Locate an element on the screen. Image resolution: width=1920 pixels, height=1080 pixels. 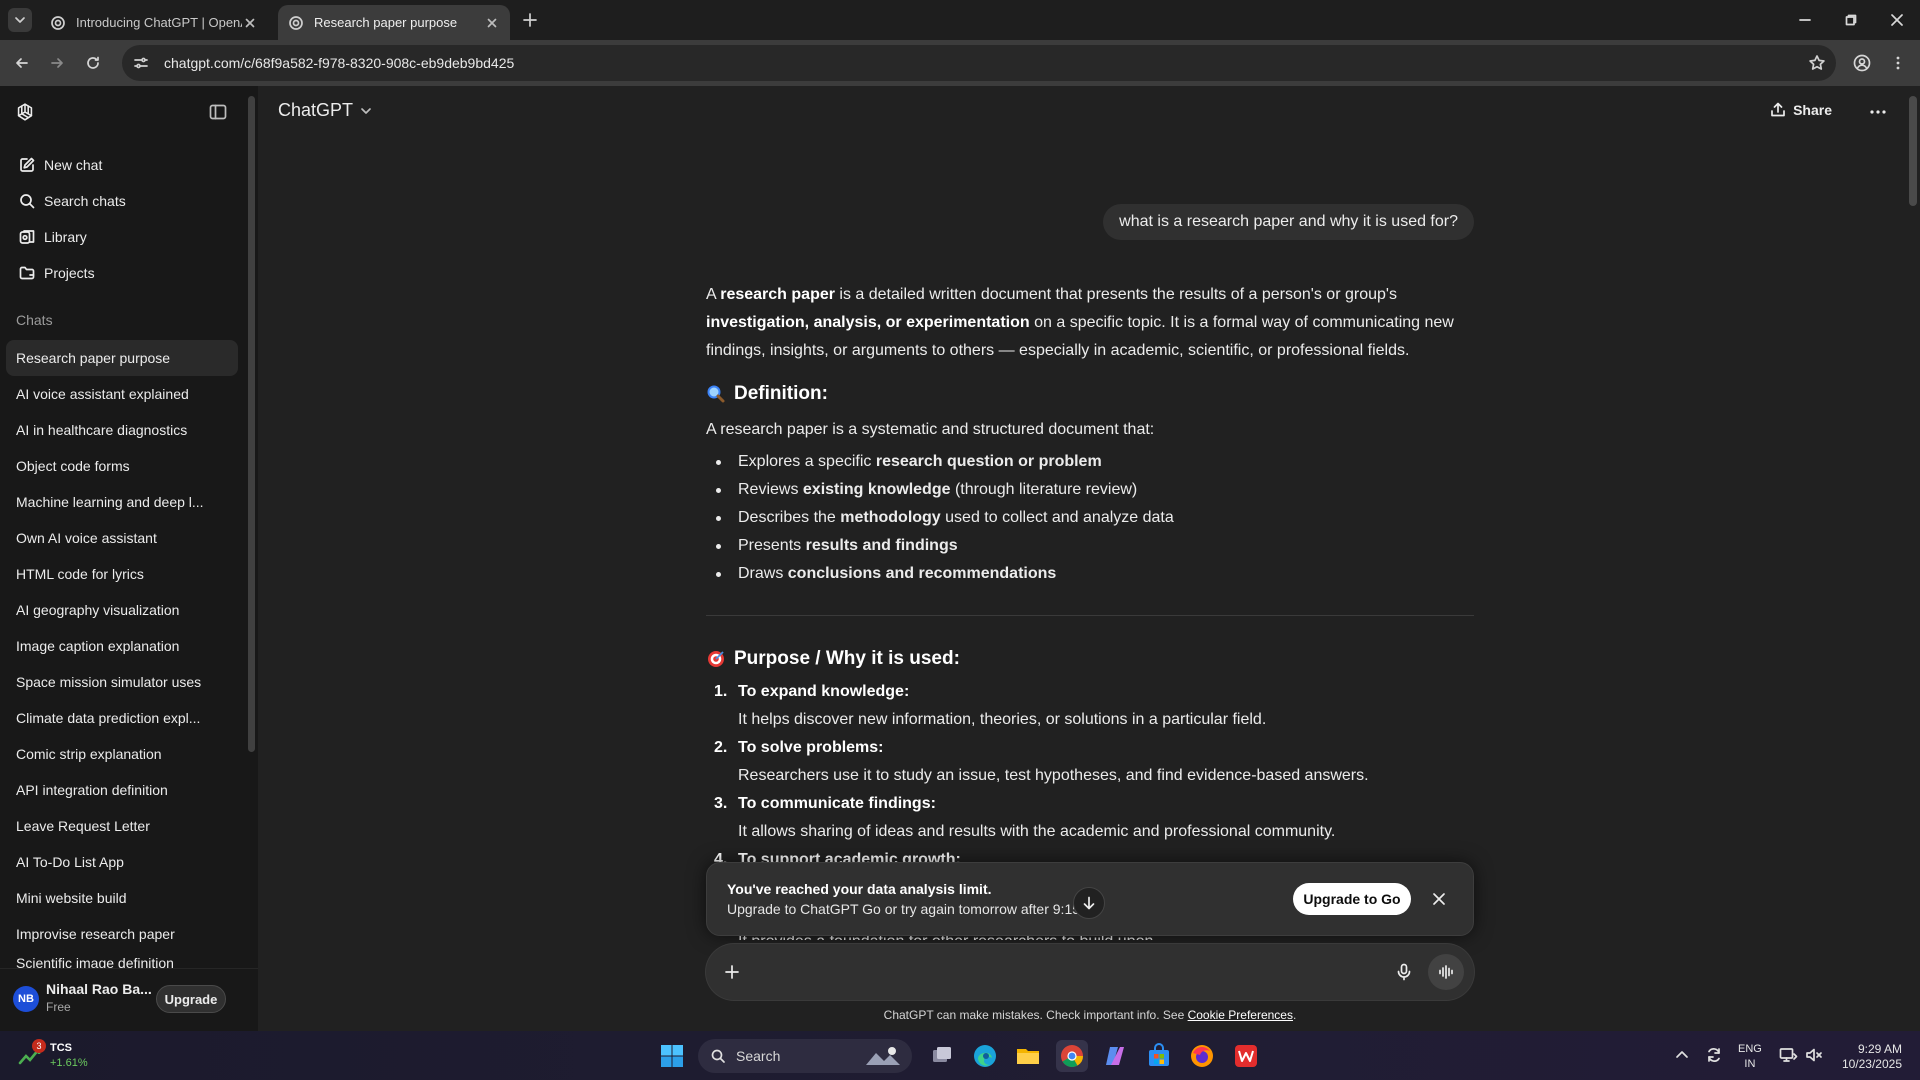
voice-mode-button is located at coordinates (1446, 972).